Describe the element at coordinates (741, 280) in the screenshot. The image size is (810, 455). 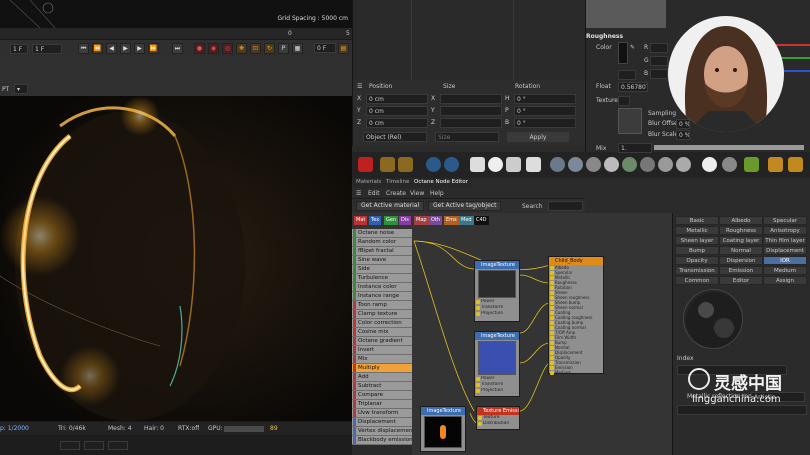
I see `channel-button: Editor` at that location.